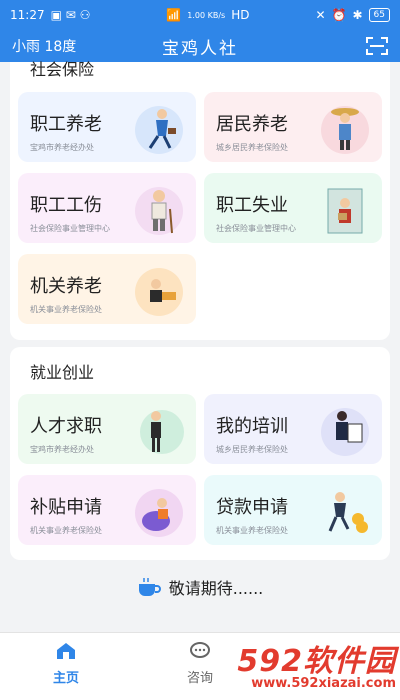 This screenshot has height=700, width=400. Describe the element at coordinates (62, 69) in the screenshot. I see `section-title: 社会保险` at that location.